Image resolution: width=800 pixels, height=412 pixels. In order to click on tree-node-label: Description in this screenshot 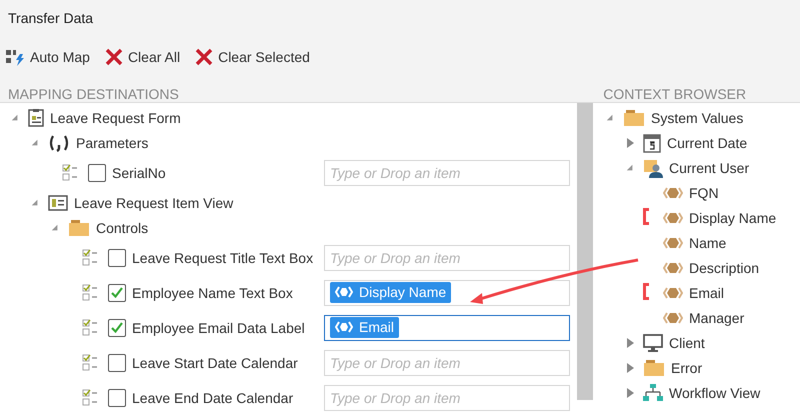, I will do `click(724, 268)`.